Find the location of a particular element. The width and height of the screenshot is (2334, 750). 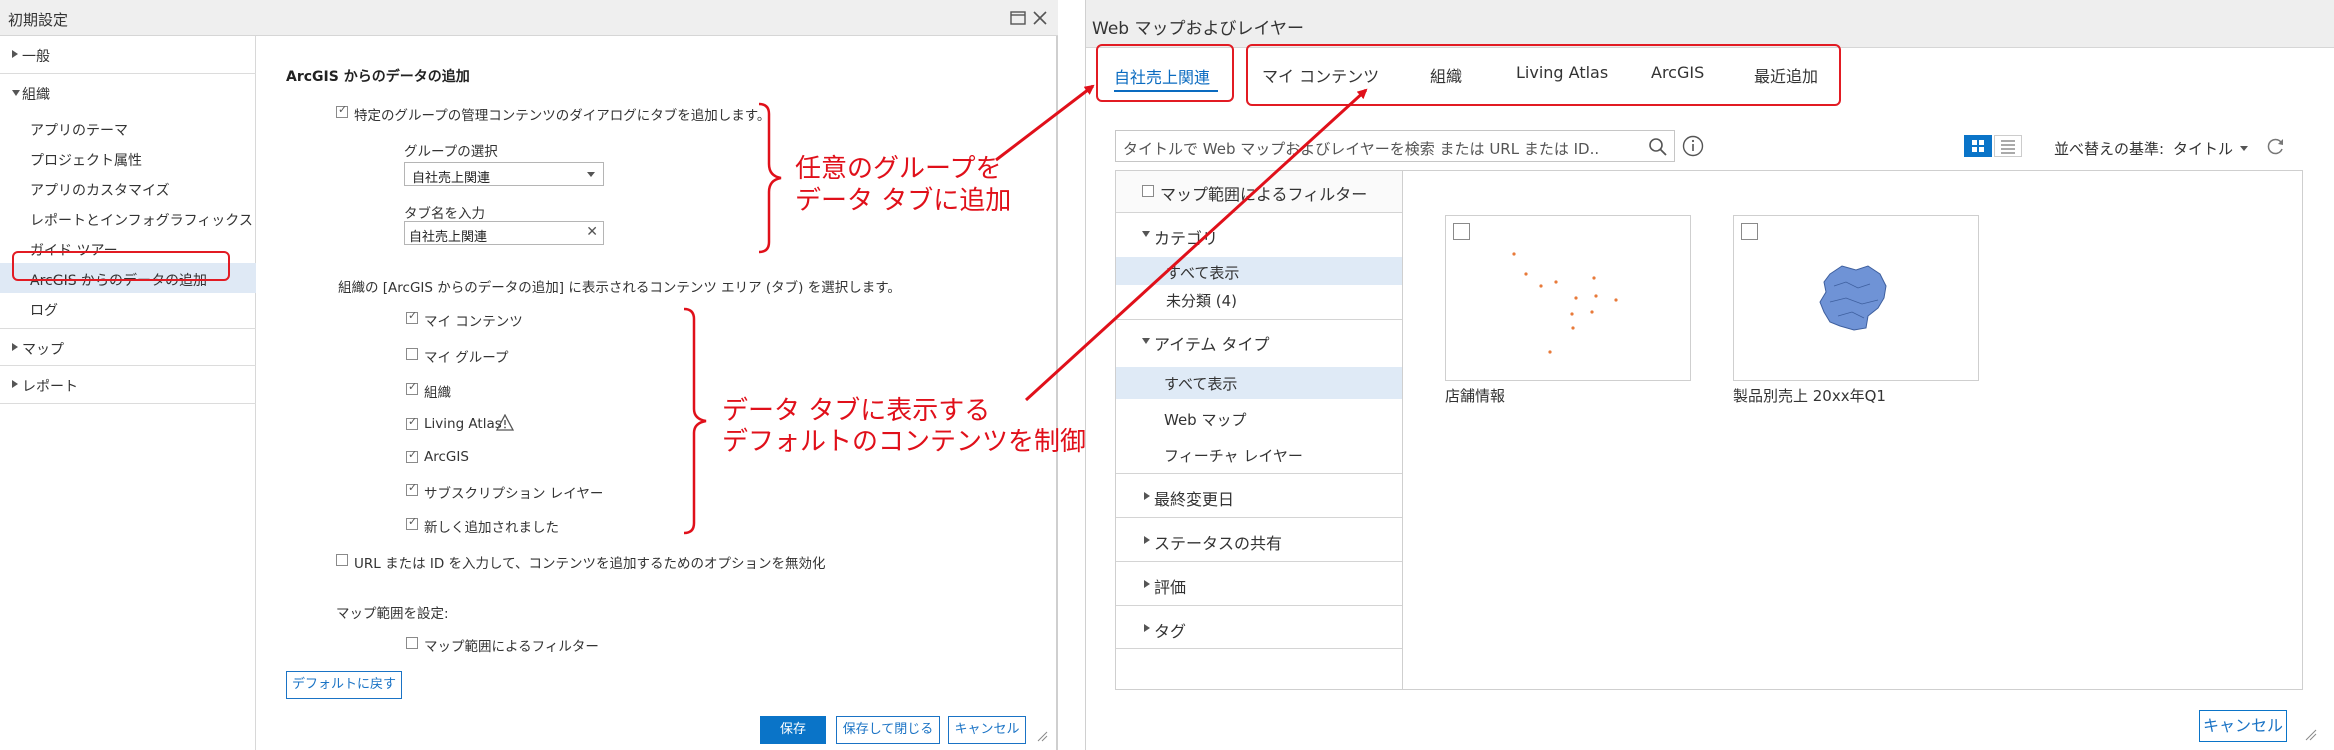

annotation-arrows is located at coordinates (1181, 243).